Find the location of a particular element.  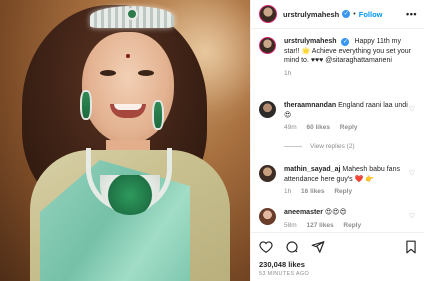

heart-icon is located at coordinates (266, 247).